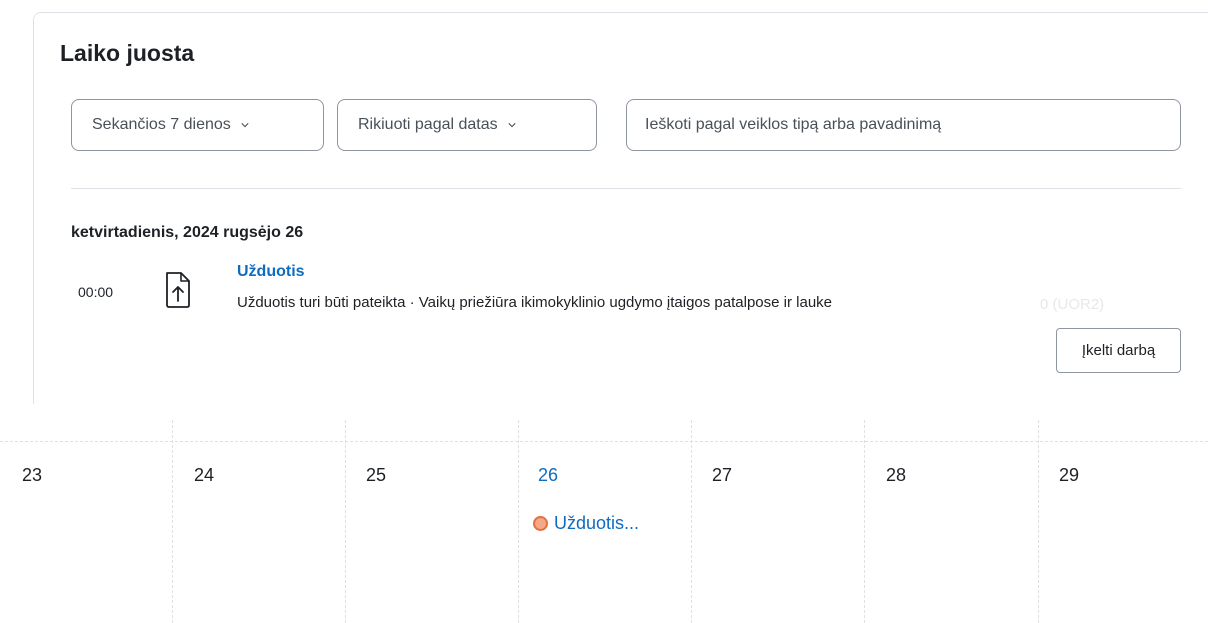 The width and height of the screenshot is (1208, 623). I want to click on calendar-day-number-today: 26, so click(548, 475).